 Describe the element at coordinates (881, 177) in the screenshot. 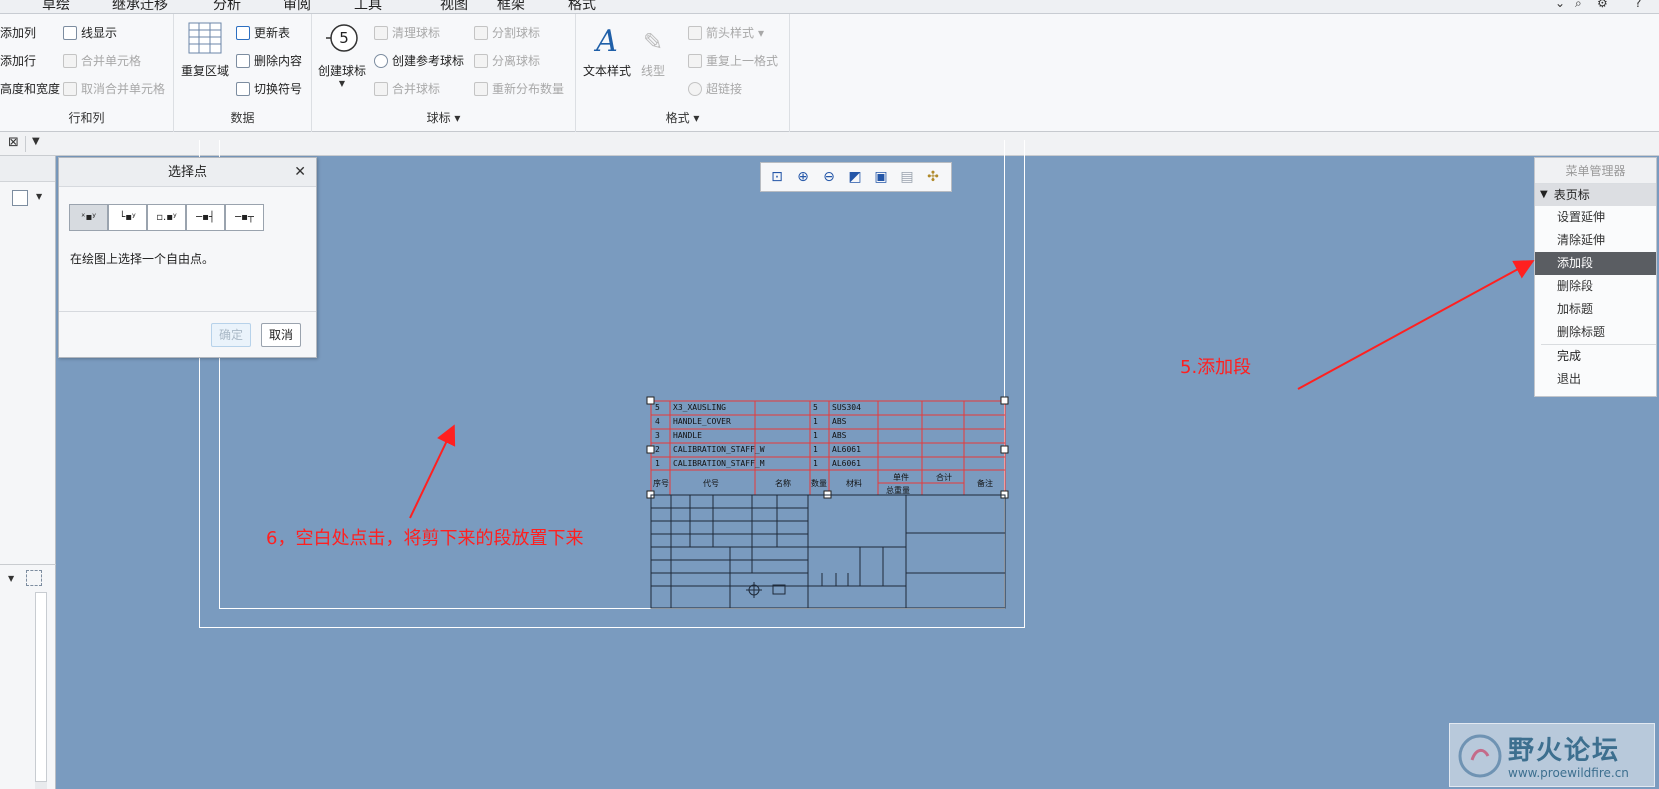

I see `display-style-icon: ▣` at that location.